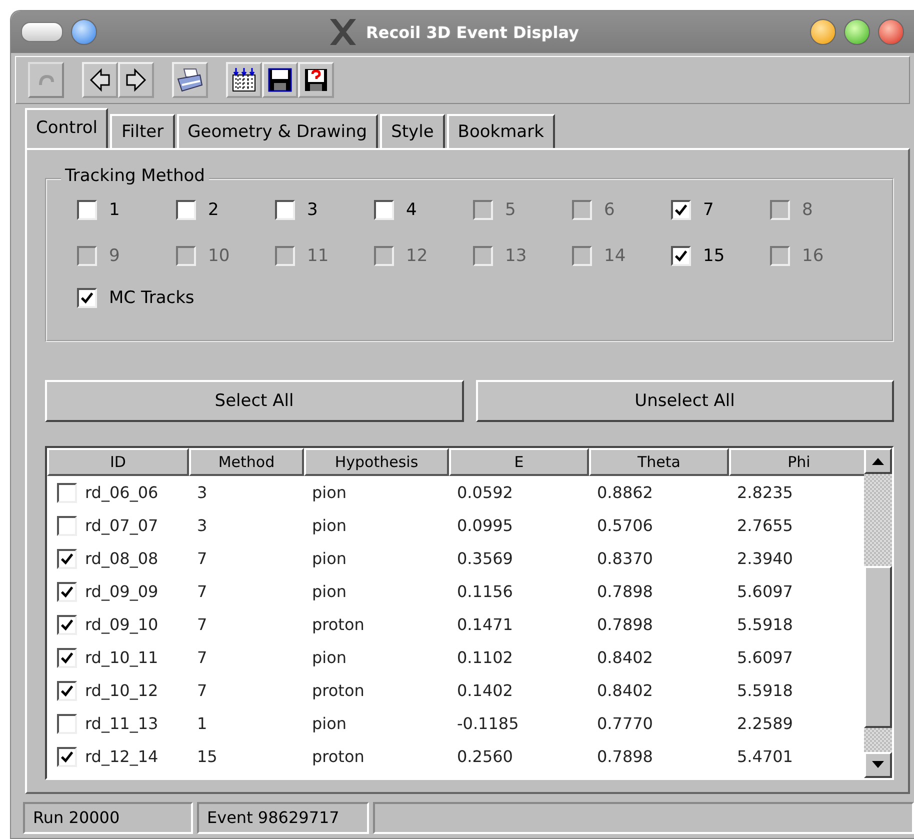 The width and height of the screenshot is (914, 839). I want to click on column-header: Method, so click(246, 462).